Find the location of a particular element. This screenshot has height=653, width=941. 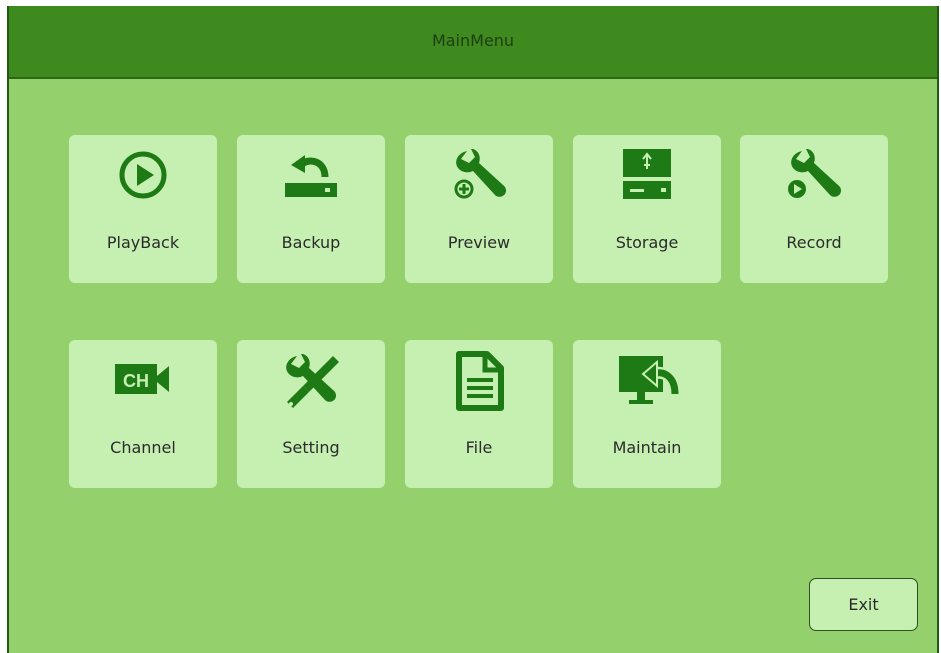

tools-icon is located at coordinates (311, 382).